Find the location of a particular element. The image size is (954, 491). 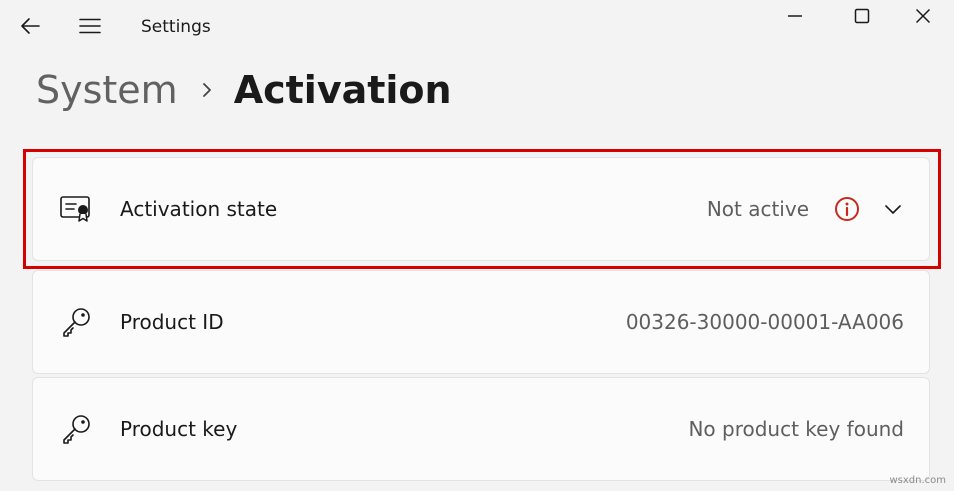

product-key-label: Product key is located at coordinates (179, 429).